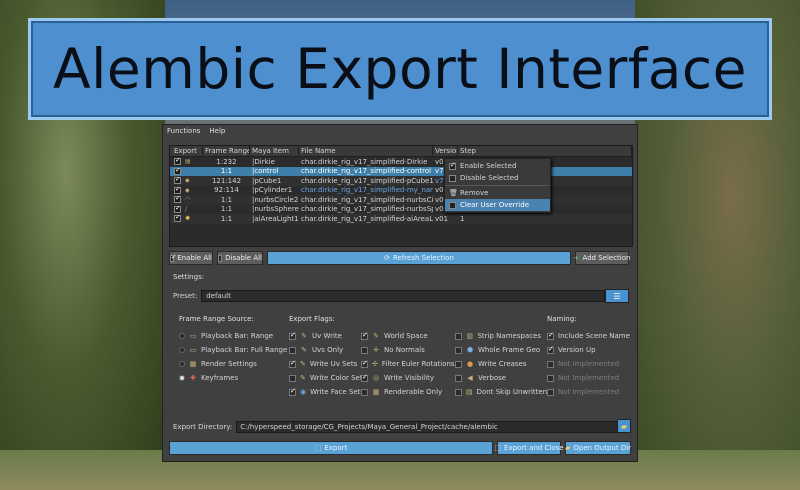 The image size is (800, 490). Describe the element at coordinates (323, 364) in the screenshot. I see `flag-option: ✎Write Uv Sets` at that location.